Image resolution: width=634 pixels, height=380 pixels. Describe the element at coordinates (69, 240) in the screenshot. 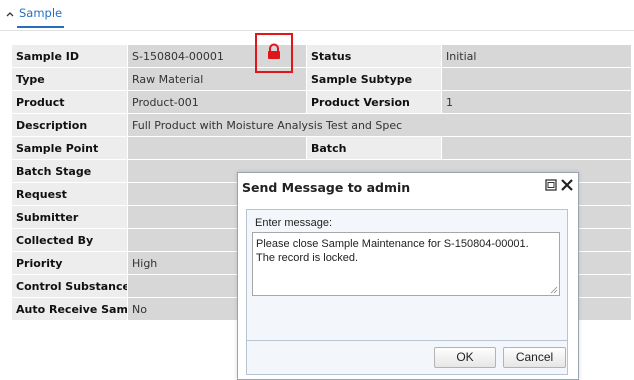

I see `field-label: Collected By` at that location.